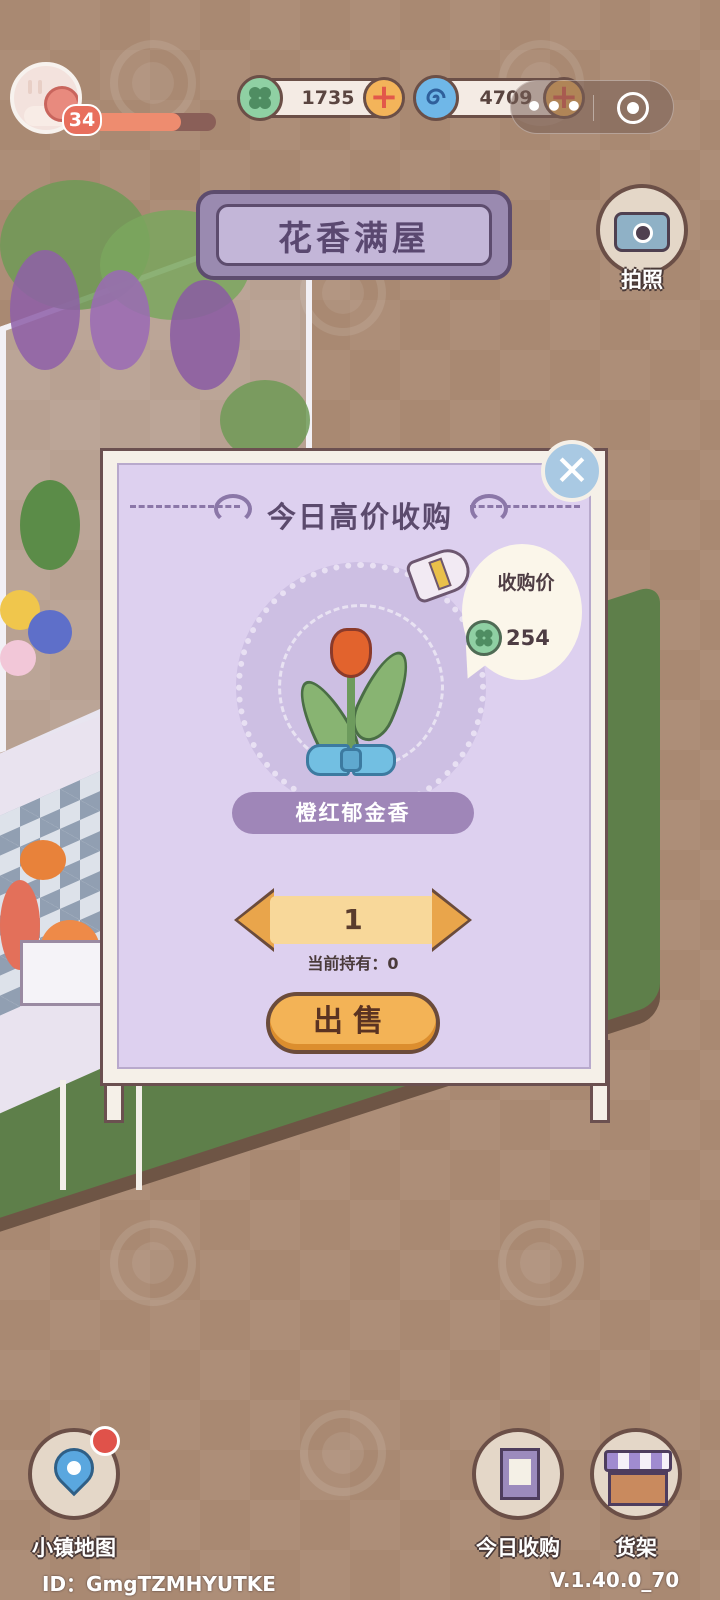 The height and width of the screenshot is (1600, 720). I want to click on board-card, so click(520, 1472).